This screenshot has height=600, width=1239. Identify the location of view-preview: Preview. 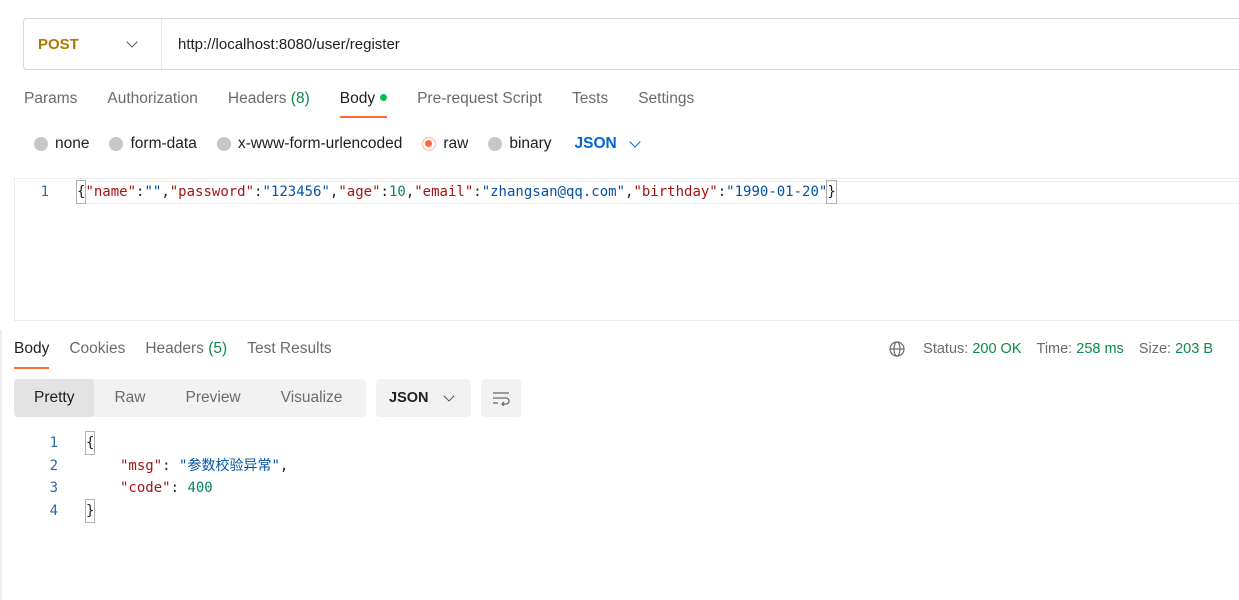
(213, 398).